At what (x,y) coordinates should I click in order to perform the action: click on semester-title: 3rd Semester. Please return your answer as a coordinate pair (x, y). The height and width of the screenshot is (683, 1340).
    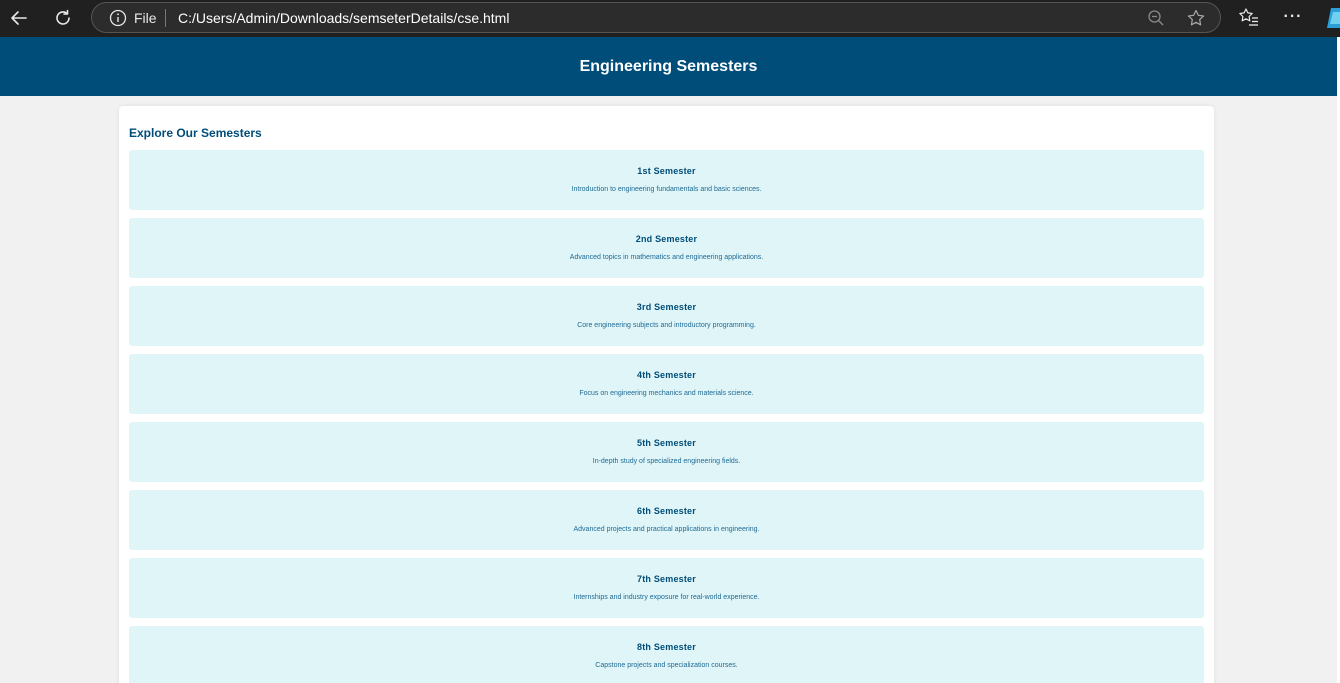
    Looking at the image, I should click on (666, 307).